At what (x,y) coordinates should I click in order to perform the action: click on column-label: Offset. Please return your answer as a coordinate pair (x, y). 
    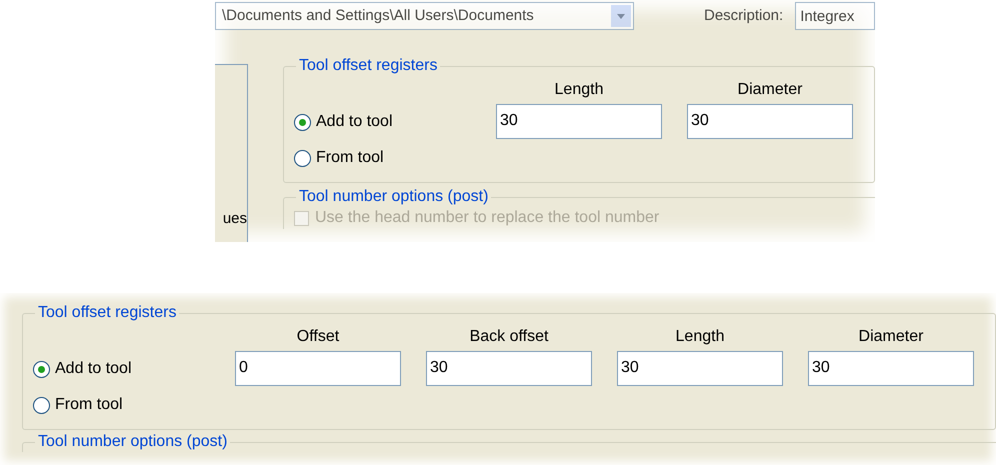
    Looking at the image, I should click on (318, 337).